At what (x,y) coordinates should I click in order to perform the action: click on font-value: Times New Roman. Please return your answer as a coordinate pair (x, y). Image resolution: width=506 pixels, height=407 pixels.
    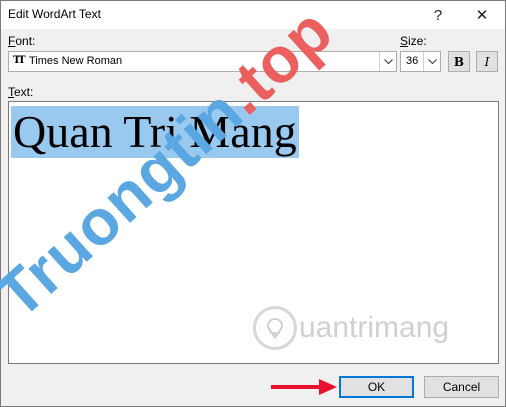
    Looking at the image, I should click on (76, 61).